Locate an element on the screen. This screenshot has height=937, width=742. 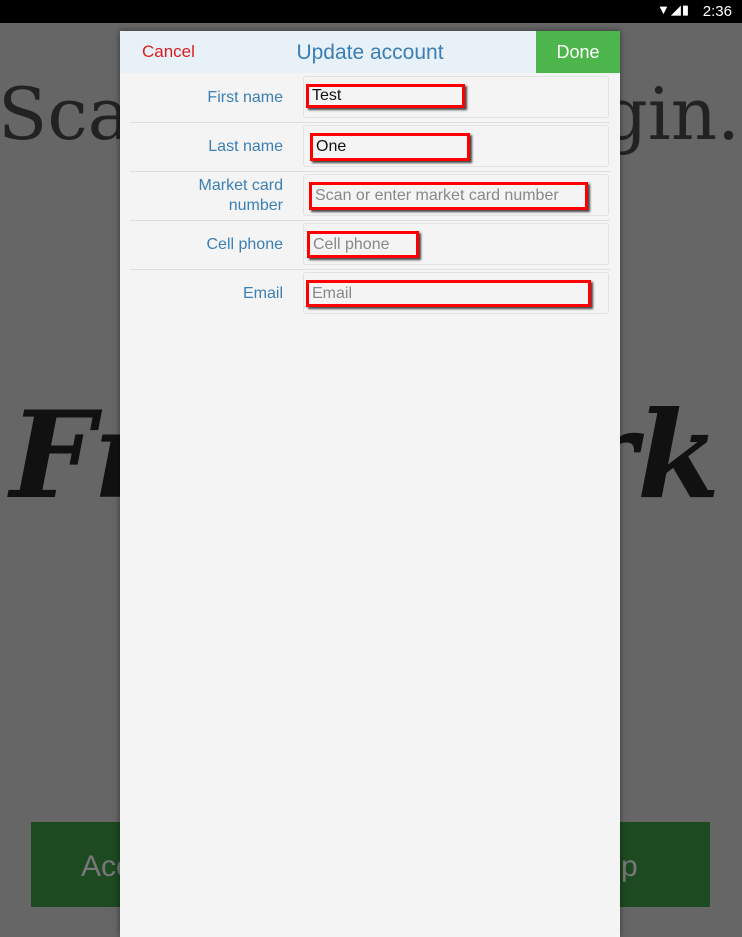
cell-phone-input is located at coordinates (363, 244).